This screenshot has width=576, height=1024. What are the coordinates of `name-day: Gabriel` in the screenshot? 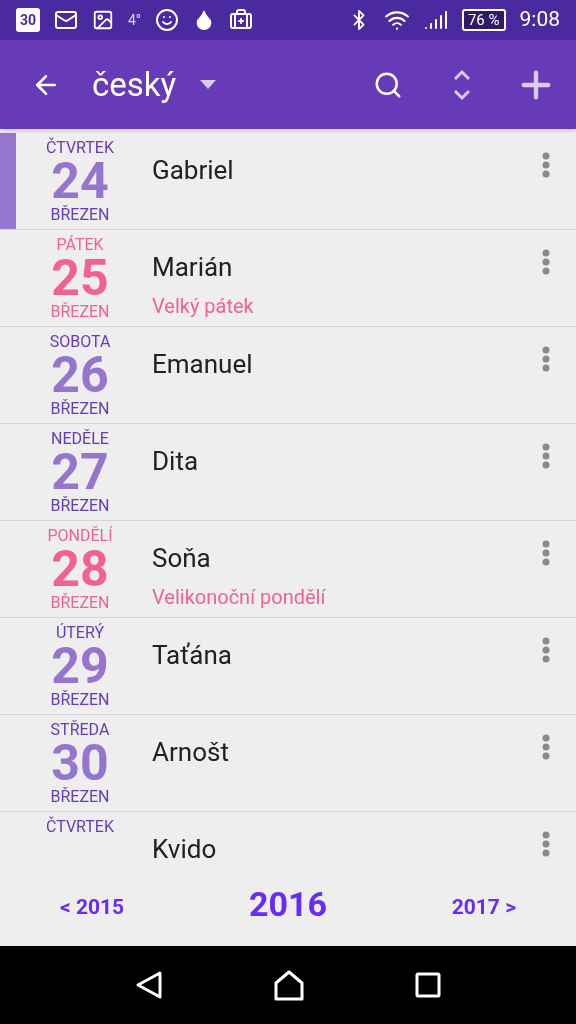 It's located at (342, 170).